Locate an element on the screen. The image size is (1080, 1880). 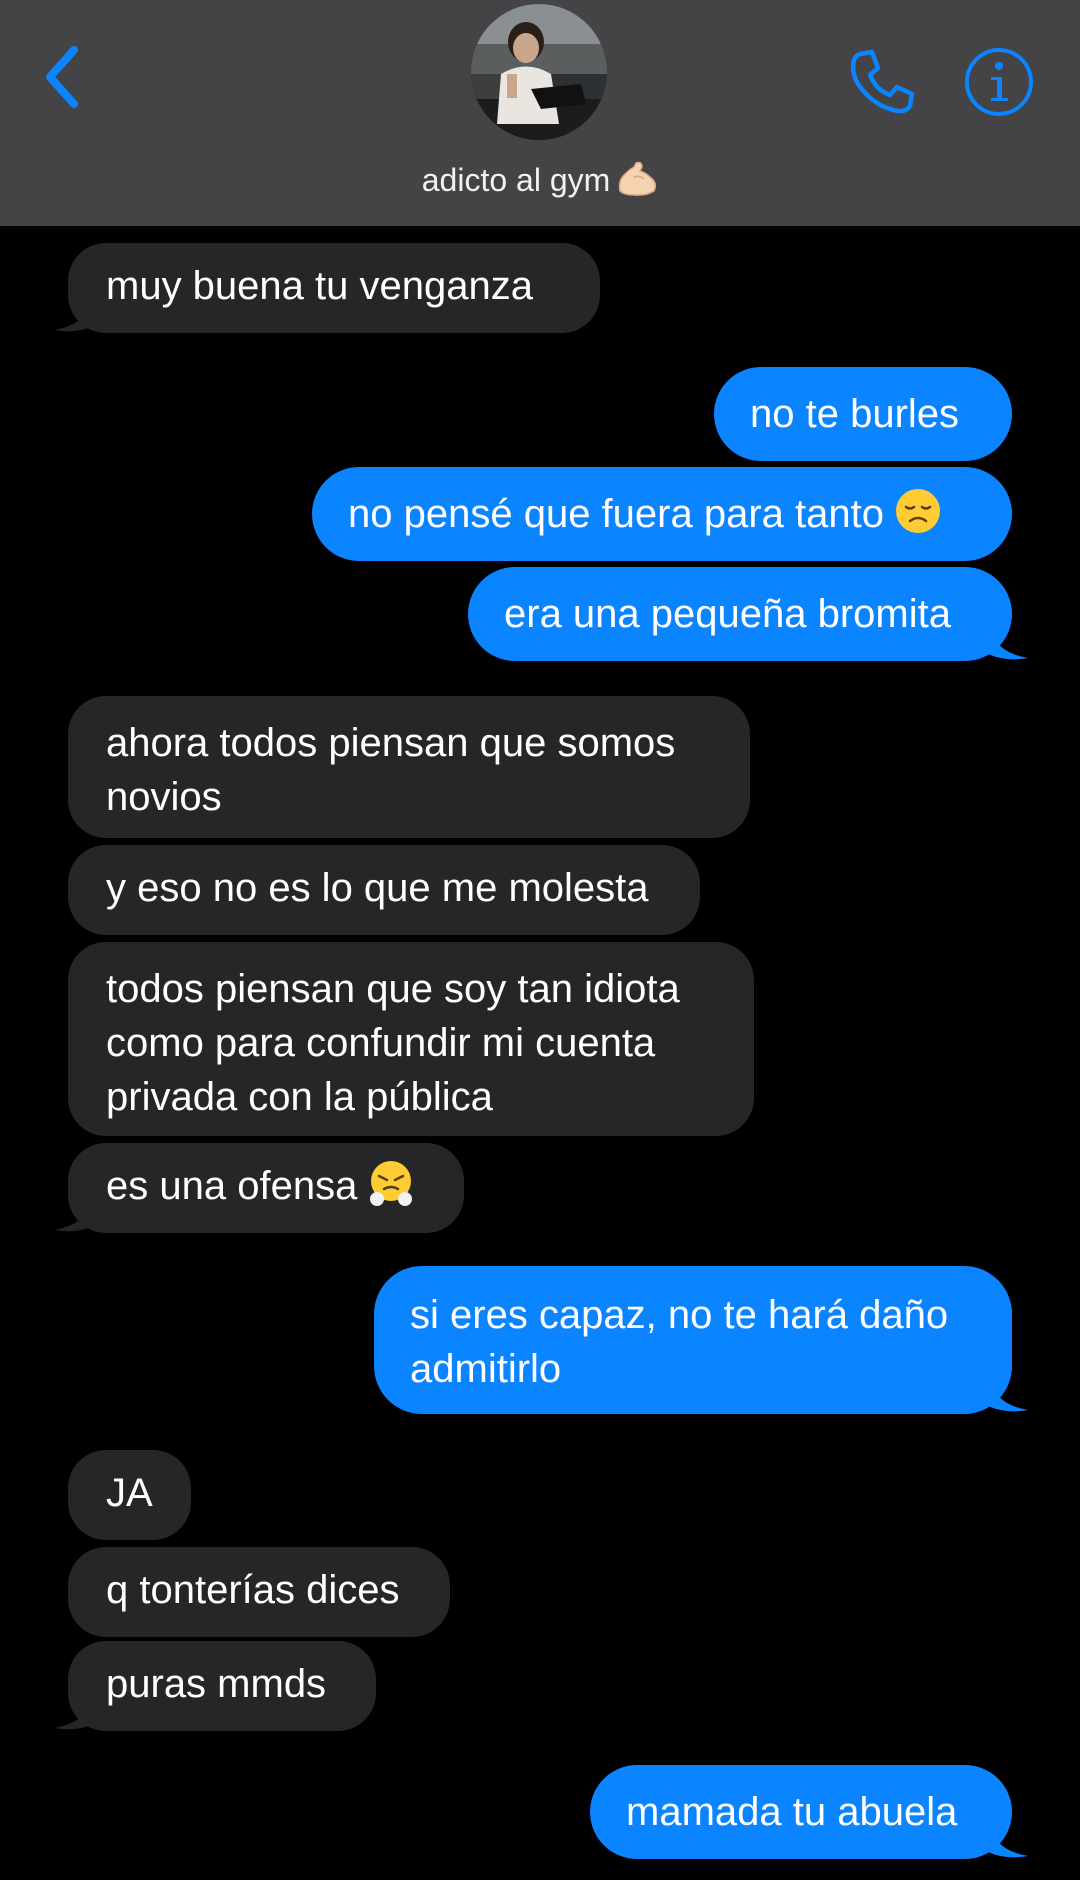
contact-avatar is located at coordinates (539, 72).